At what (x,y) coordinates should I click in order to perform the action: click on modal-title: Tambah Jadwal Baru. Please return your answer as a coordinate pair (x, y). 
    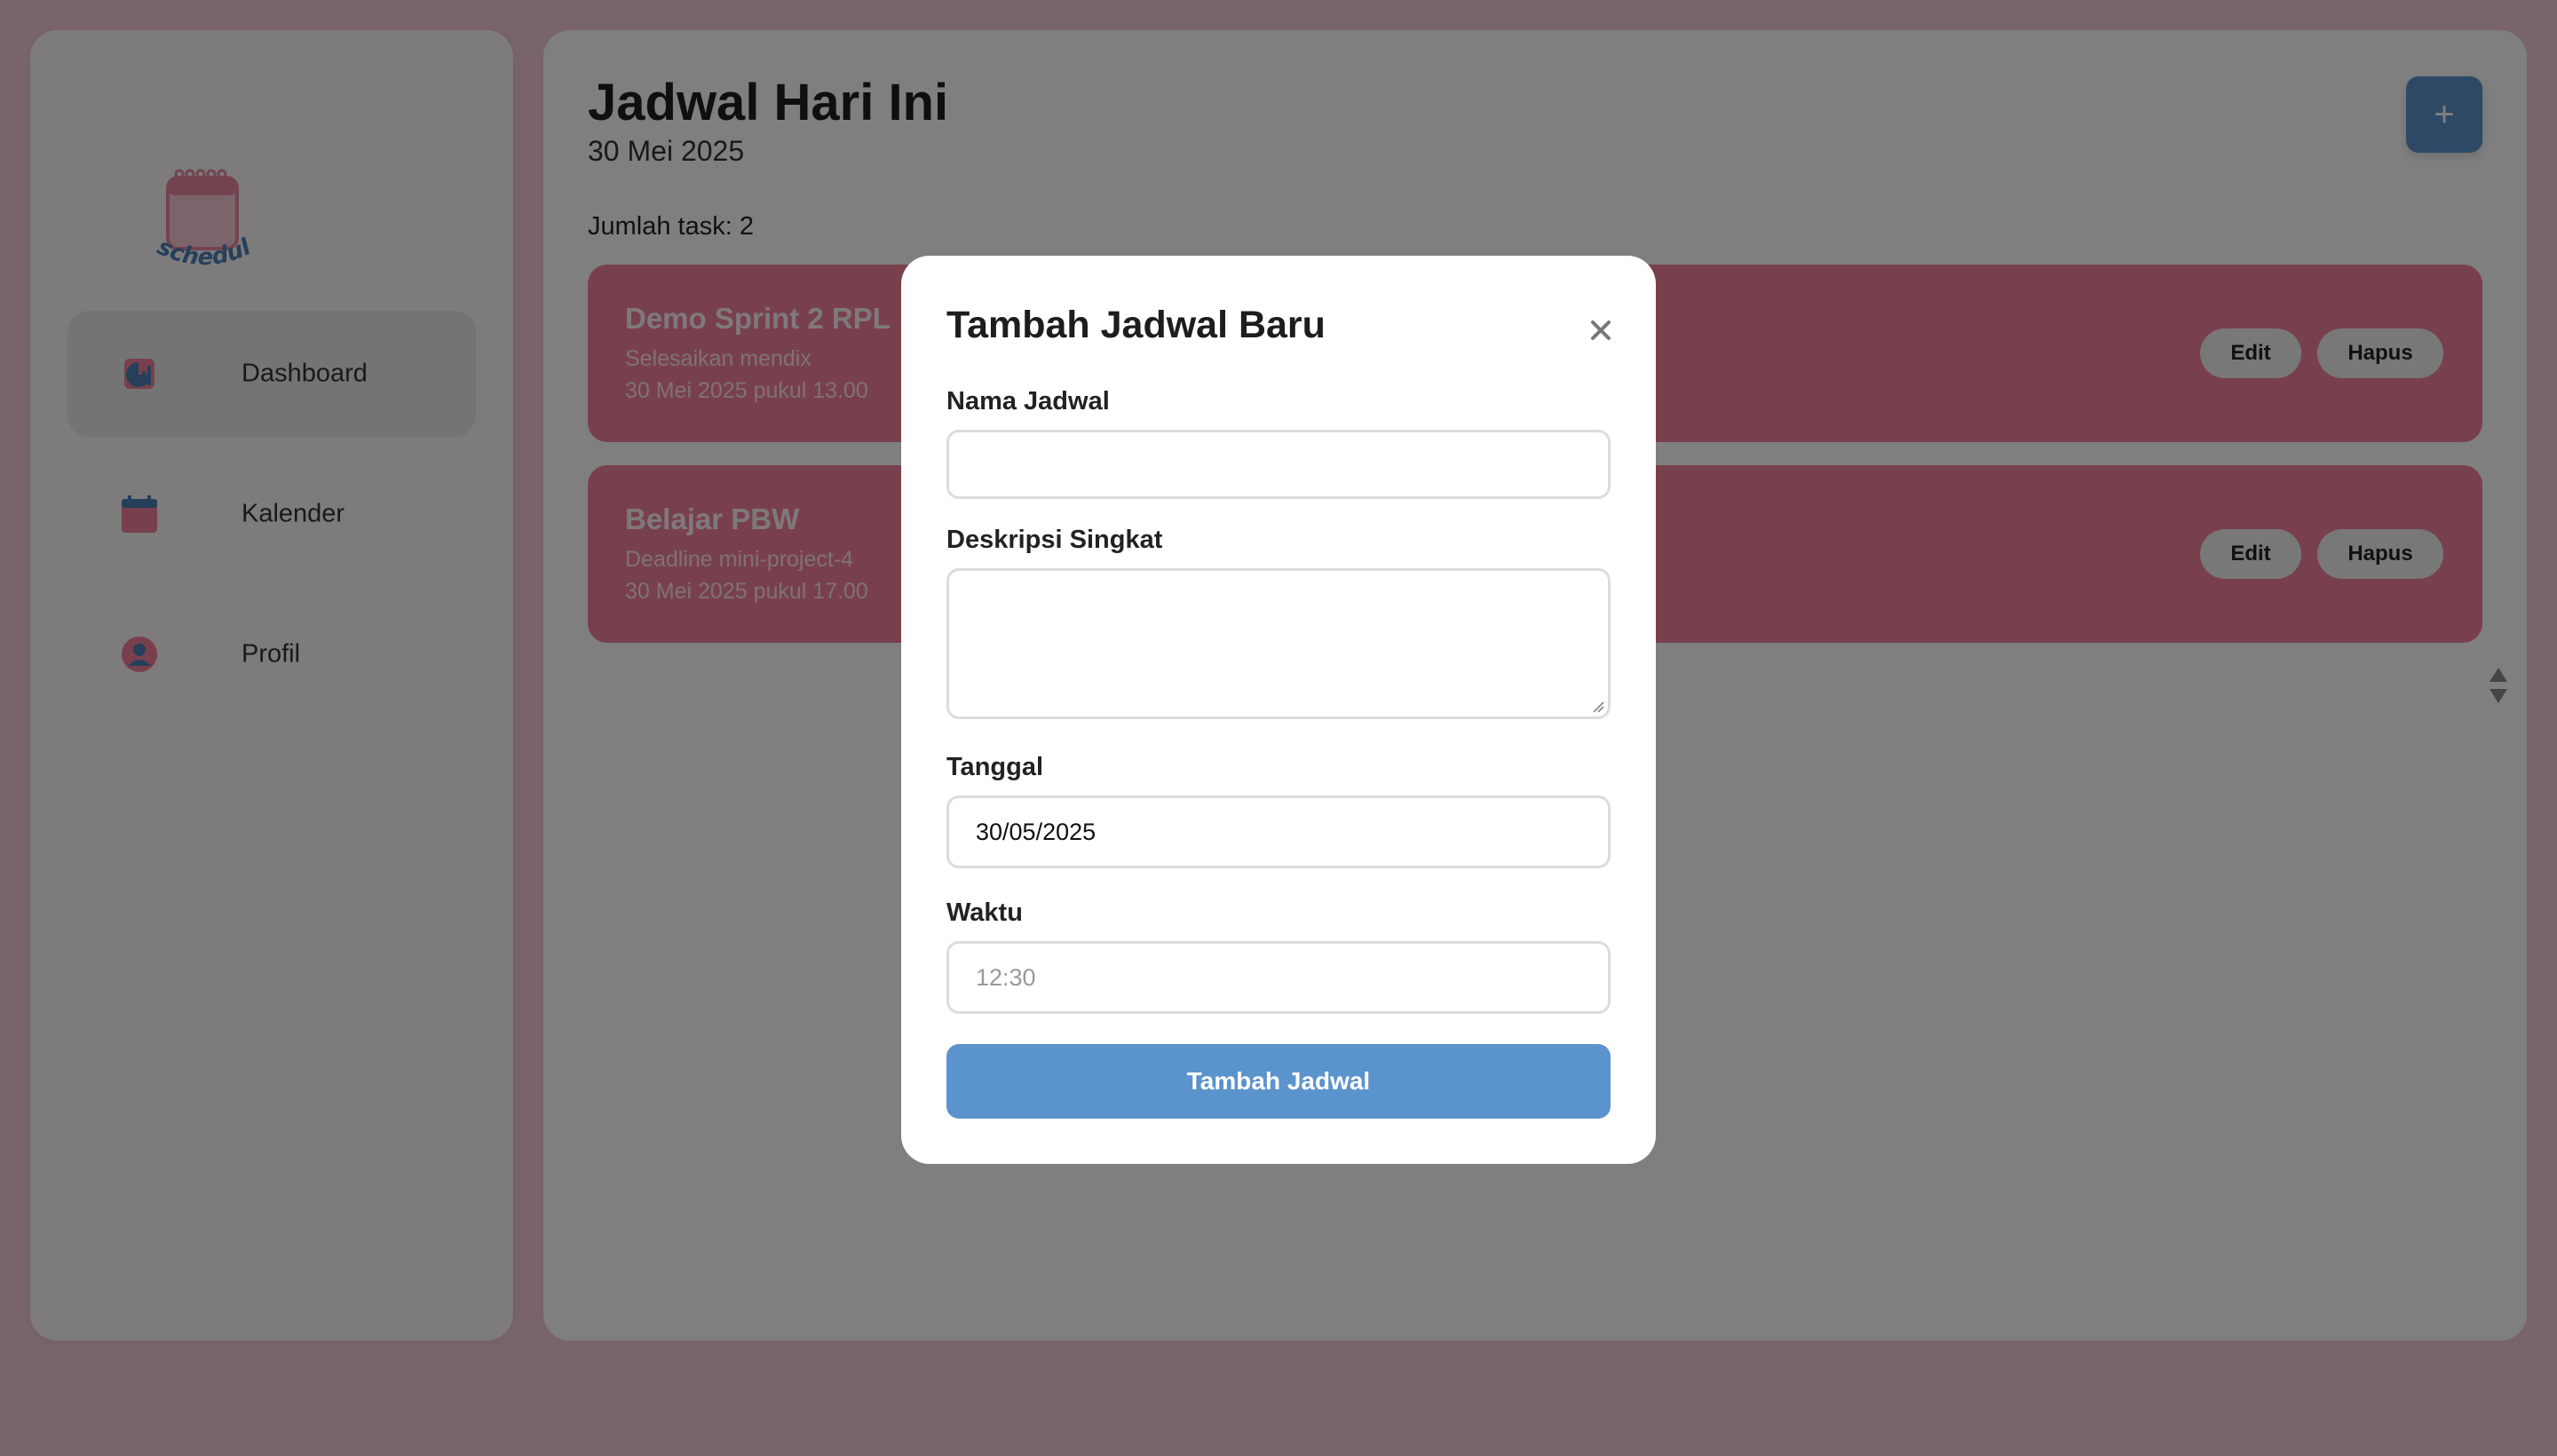
    Looking at the image, I should click on (1136, 325).